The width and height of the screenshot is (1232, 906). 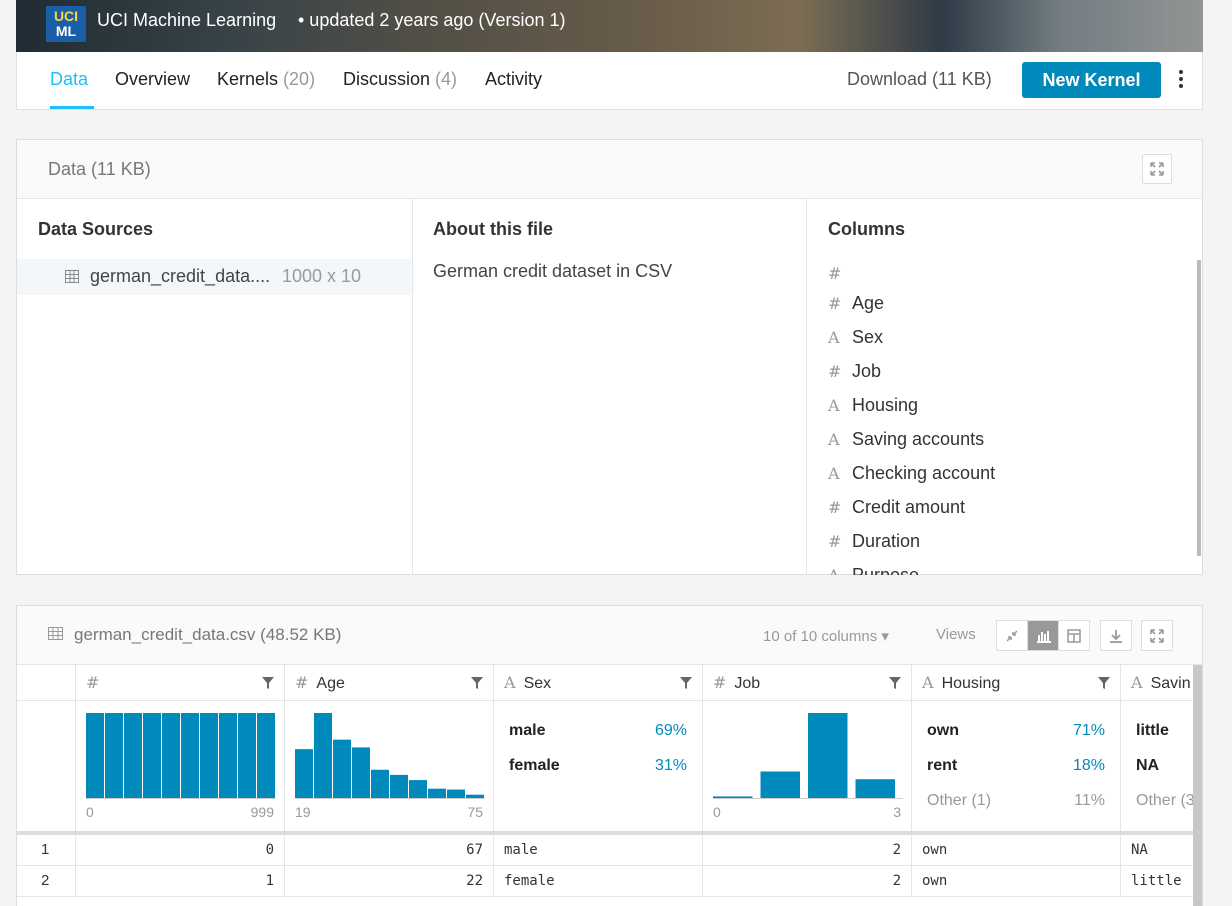 I want to click on column-item: A Housing, so click(x=873, y=405).